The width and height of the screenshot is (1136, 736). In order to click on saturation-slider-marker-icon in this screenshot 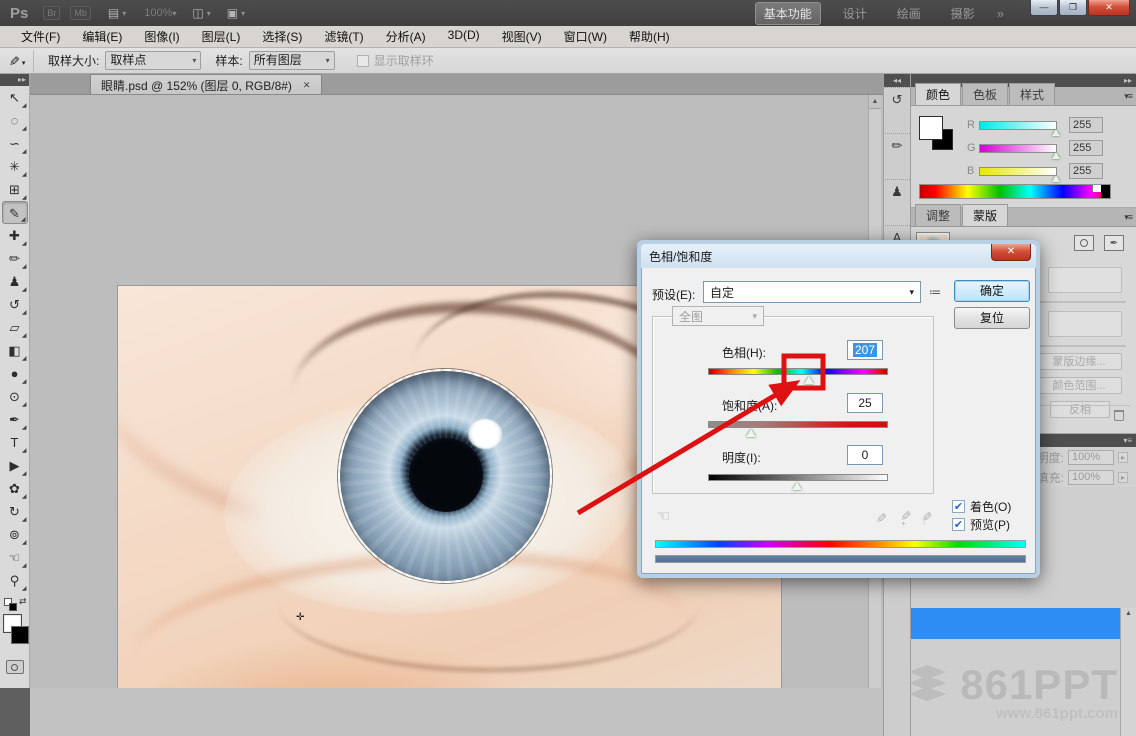, I will do `click(751, 433)`.